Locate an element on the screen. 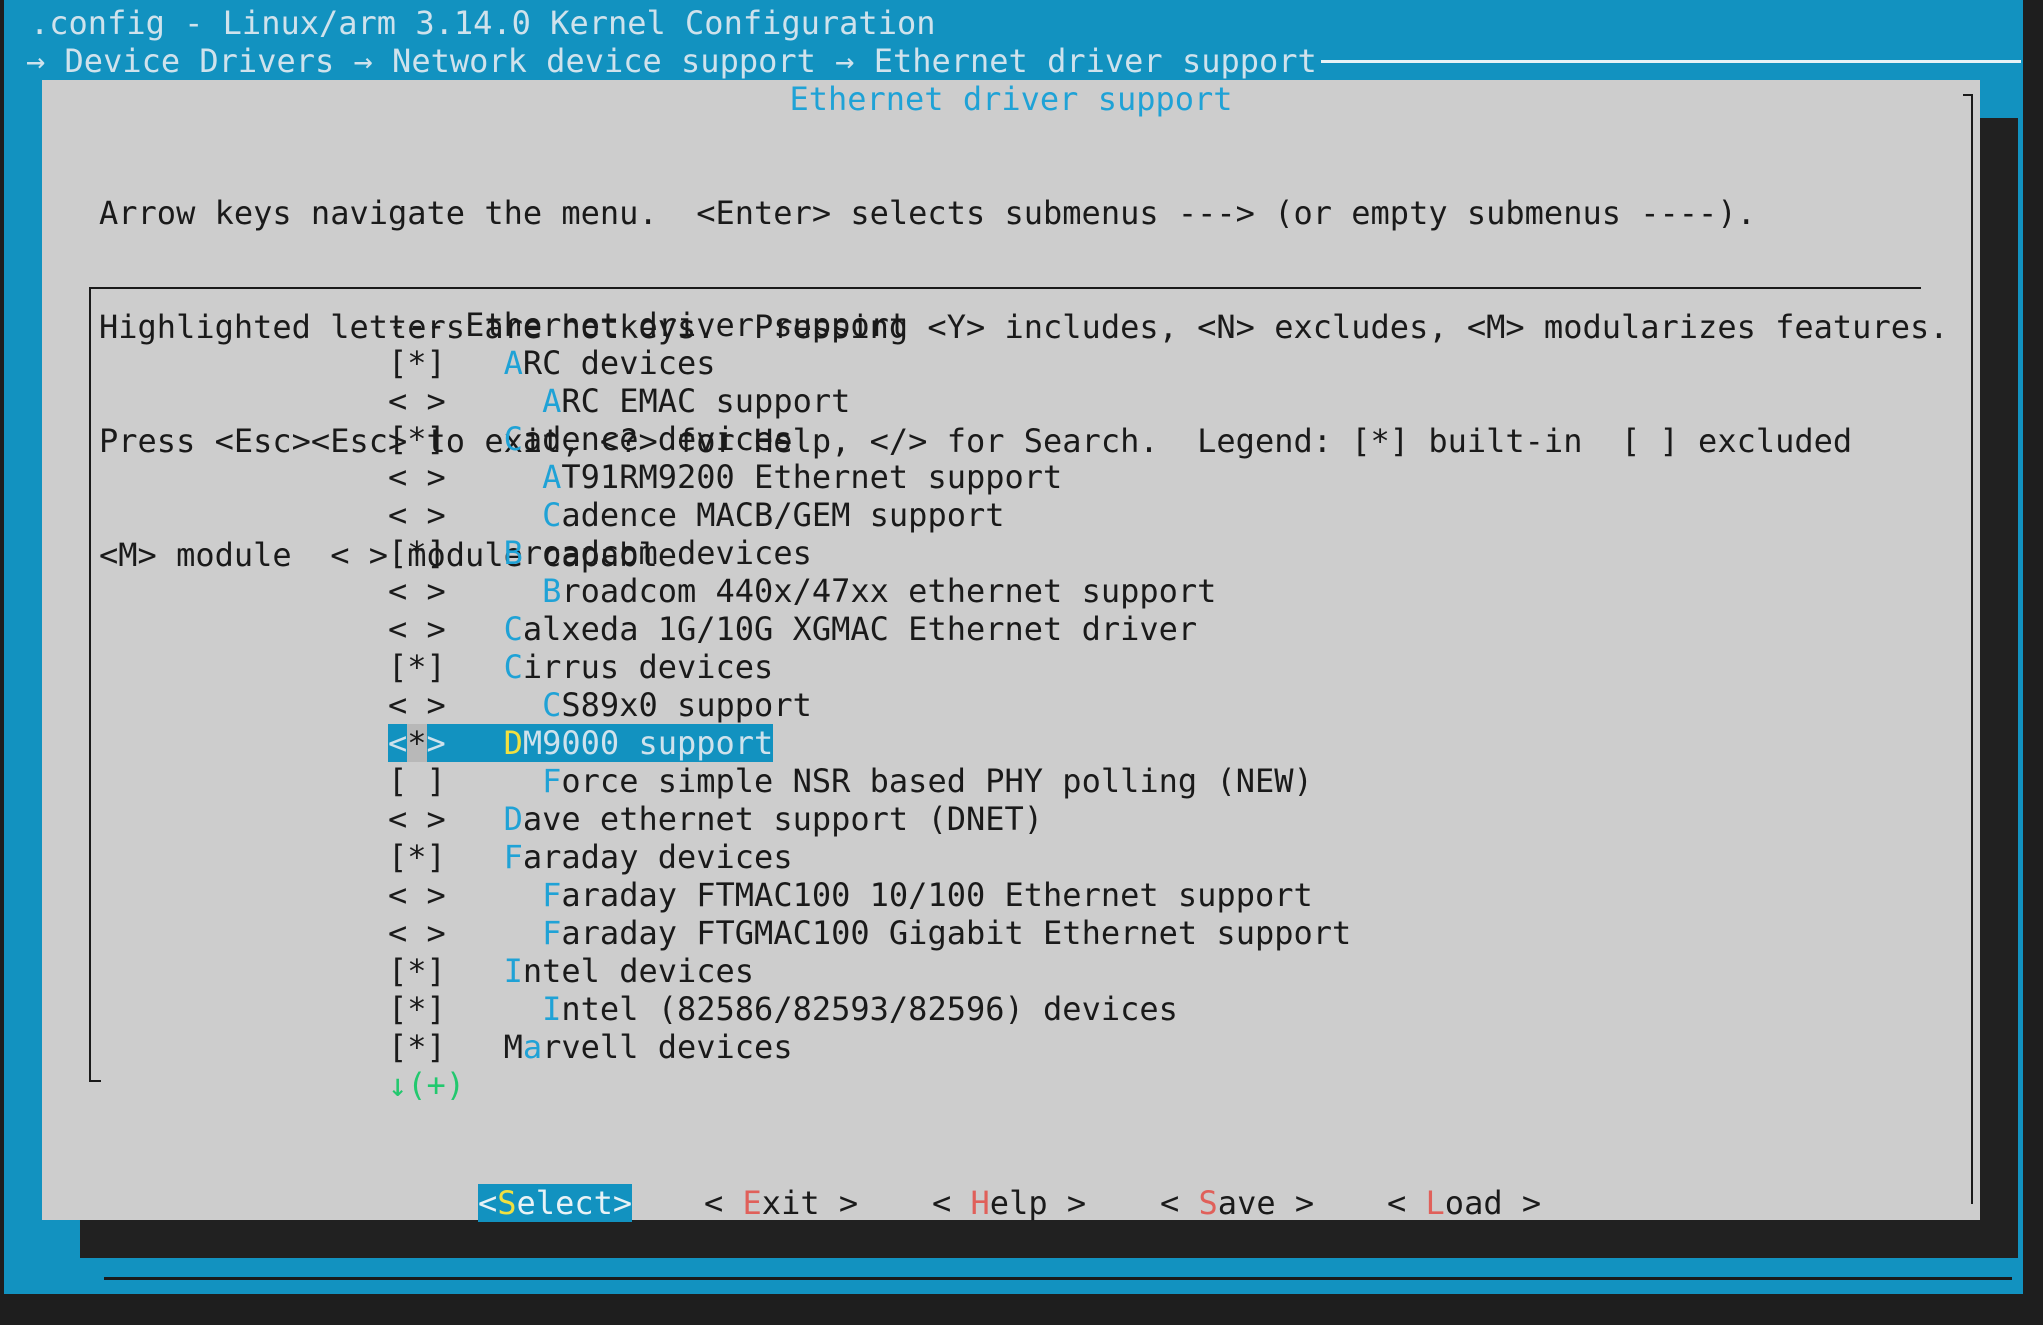 This screenshot has height=1325, width=2043. menu-item-label: S89x0 support is located at coordinates (686, 705).